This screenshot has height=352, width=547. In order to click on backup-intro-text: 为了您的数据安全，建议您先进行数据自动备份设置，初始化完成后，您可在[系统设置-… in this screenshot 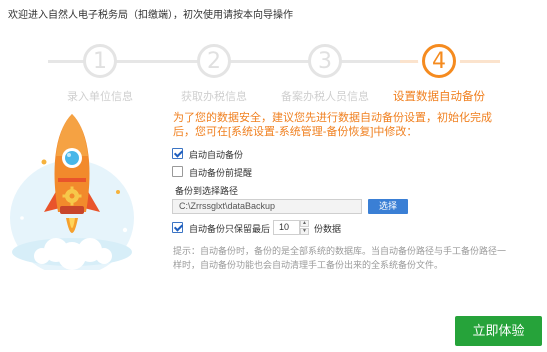, I will do `click(332, 125)`.